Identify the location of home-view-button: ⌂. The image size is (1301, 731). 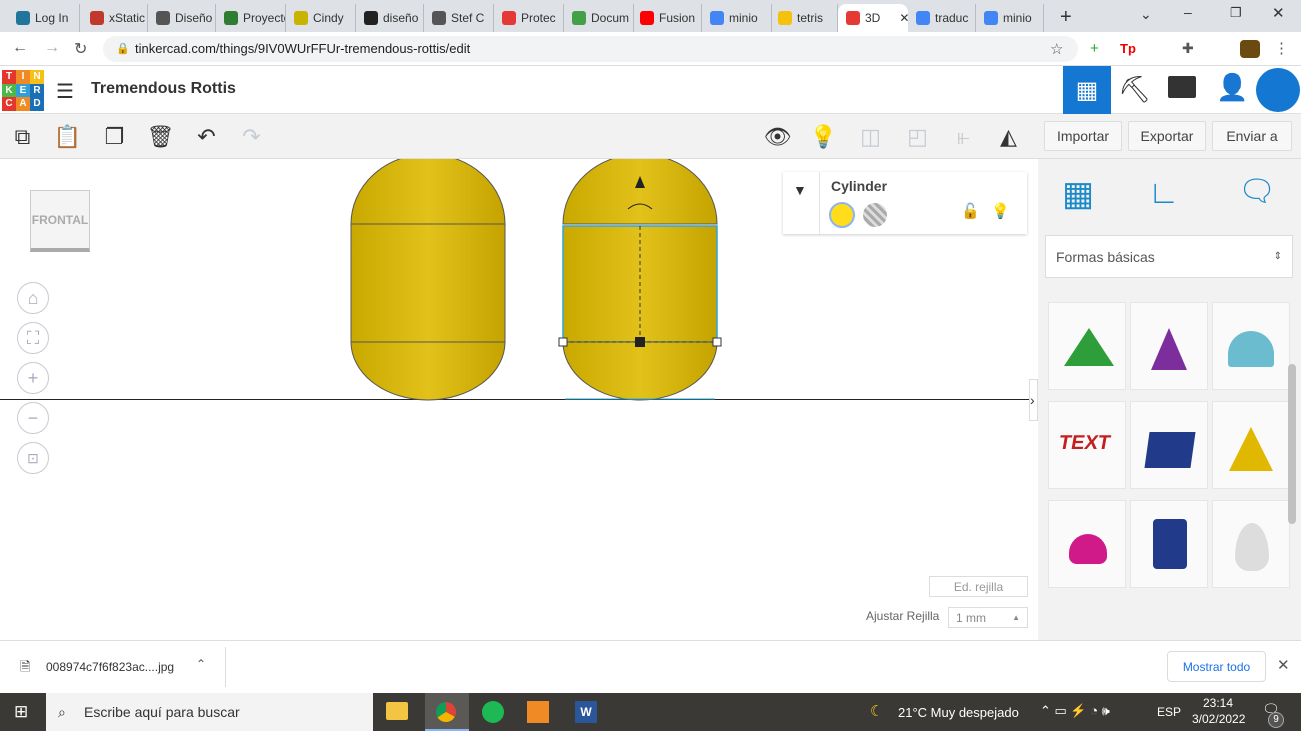
(33, 298).